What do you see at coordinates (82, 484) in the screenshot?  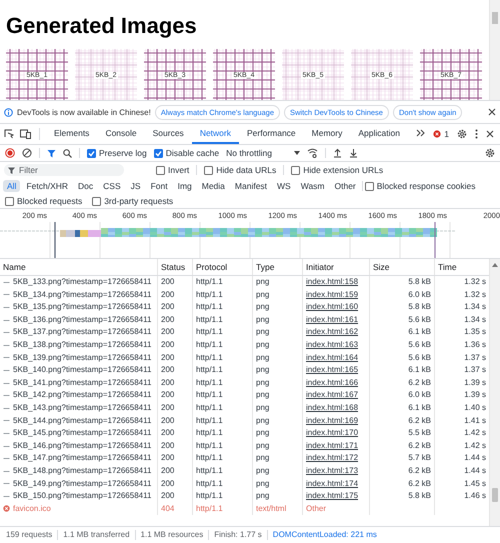 I see `request-name: 5KB_149.png?timestamp=1726658411` at bounding box center [82, 484].